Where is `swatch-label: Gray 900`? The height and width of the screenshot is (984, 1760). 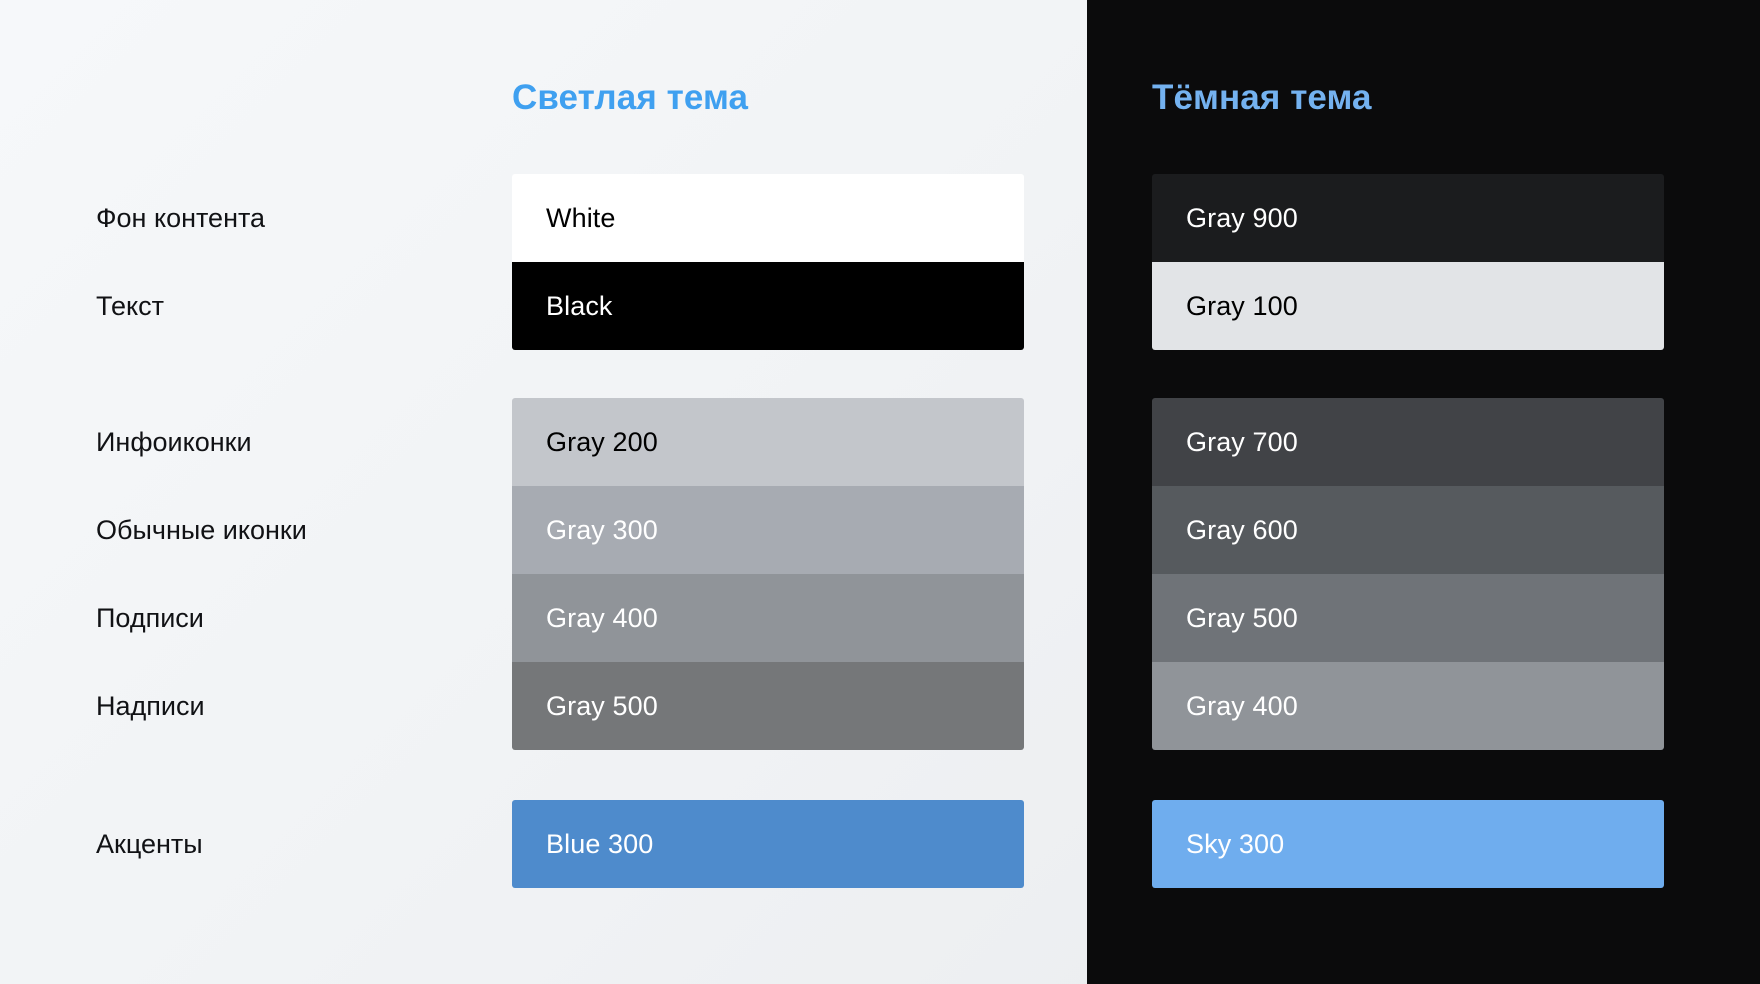 swatch-label: Gray 900 is located at coordinates (1242, 217).